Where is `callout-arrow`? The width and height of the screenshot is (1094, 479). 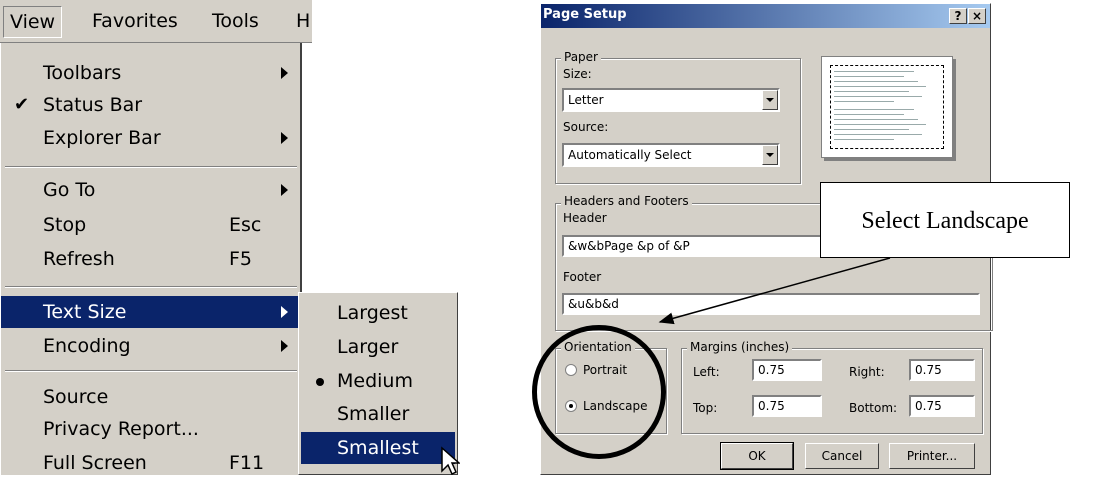 callout-arrow is located at coordinates (774, 291).